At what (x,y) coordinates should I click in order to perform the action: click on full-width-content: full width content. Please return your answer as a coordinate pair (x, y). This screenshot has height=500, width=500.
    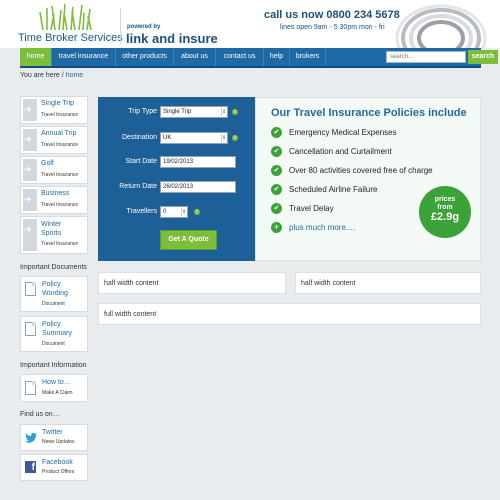
    Looking at the image, I should click on (289, 314).